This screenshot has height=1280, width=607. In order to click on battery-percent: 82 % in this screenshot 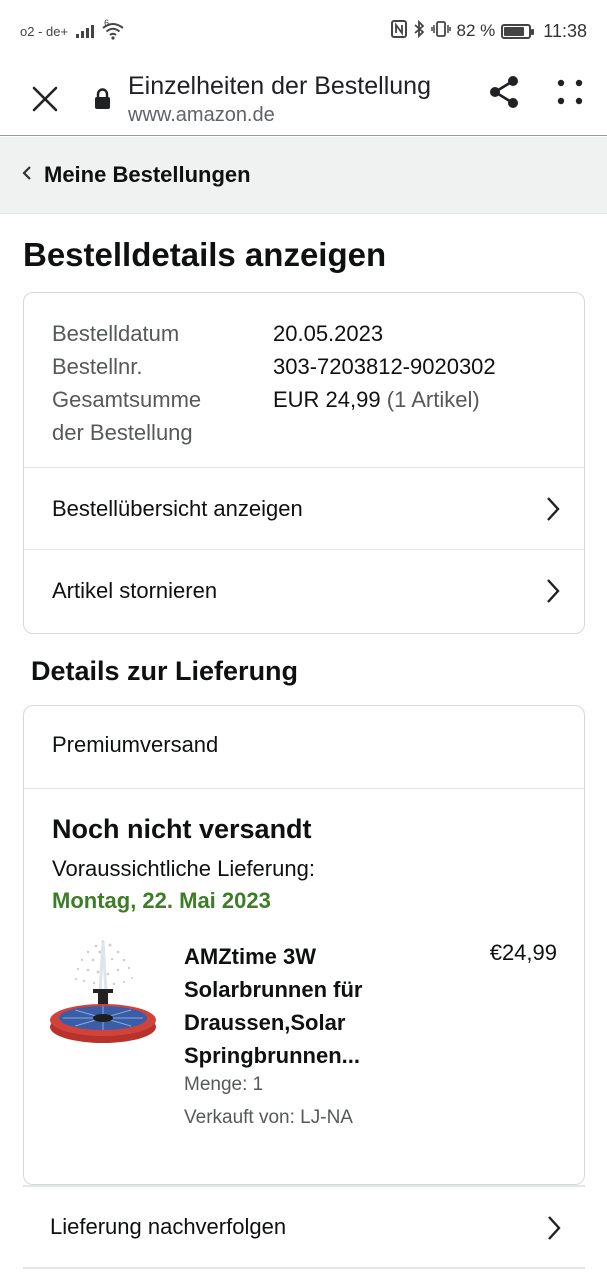, I will do `click(476, 30)`.